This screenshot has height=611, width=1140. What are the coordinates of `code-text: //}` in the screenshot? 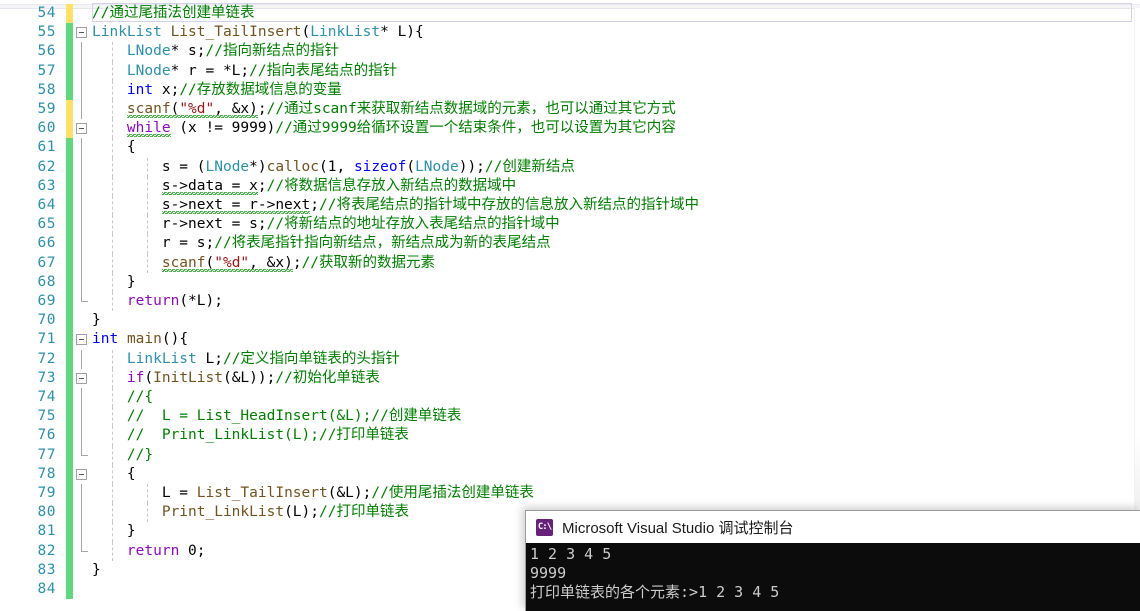 It's located at (122, 455).